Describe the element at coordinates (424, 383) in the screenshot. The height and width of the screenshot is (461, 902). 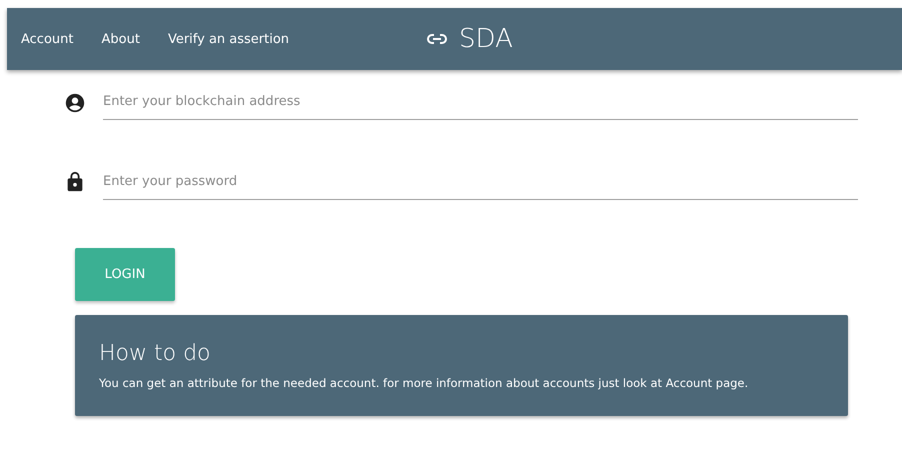
I see `card-text: You can get an attribute for the needed account. for more information about accounts just look at Account page.` at that location.